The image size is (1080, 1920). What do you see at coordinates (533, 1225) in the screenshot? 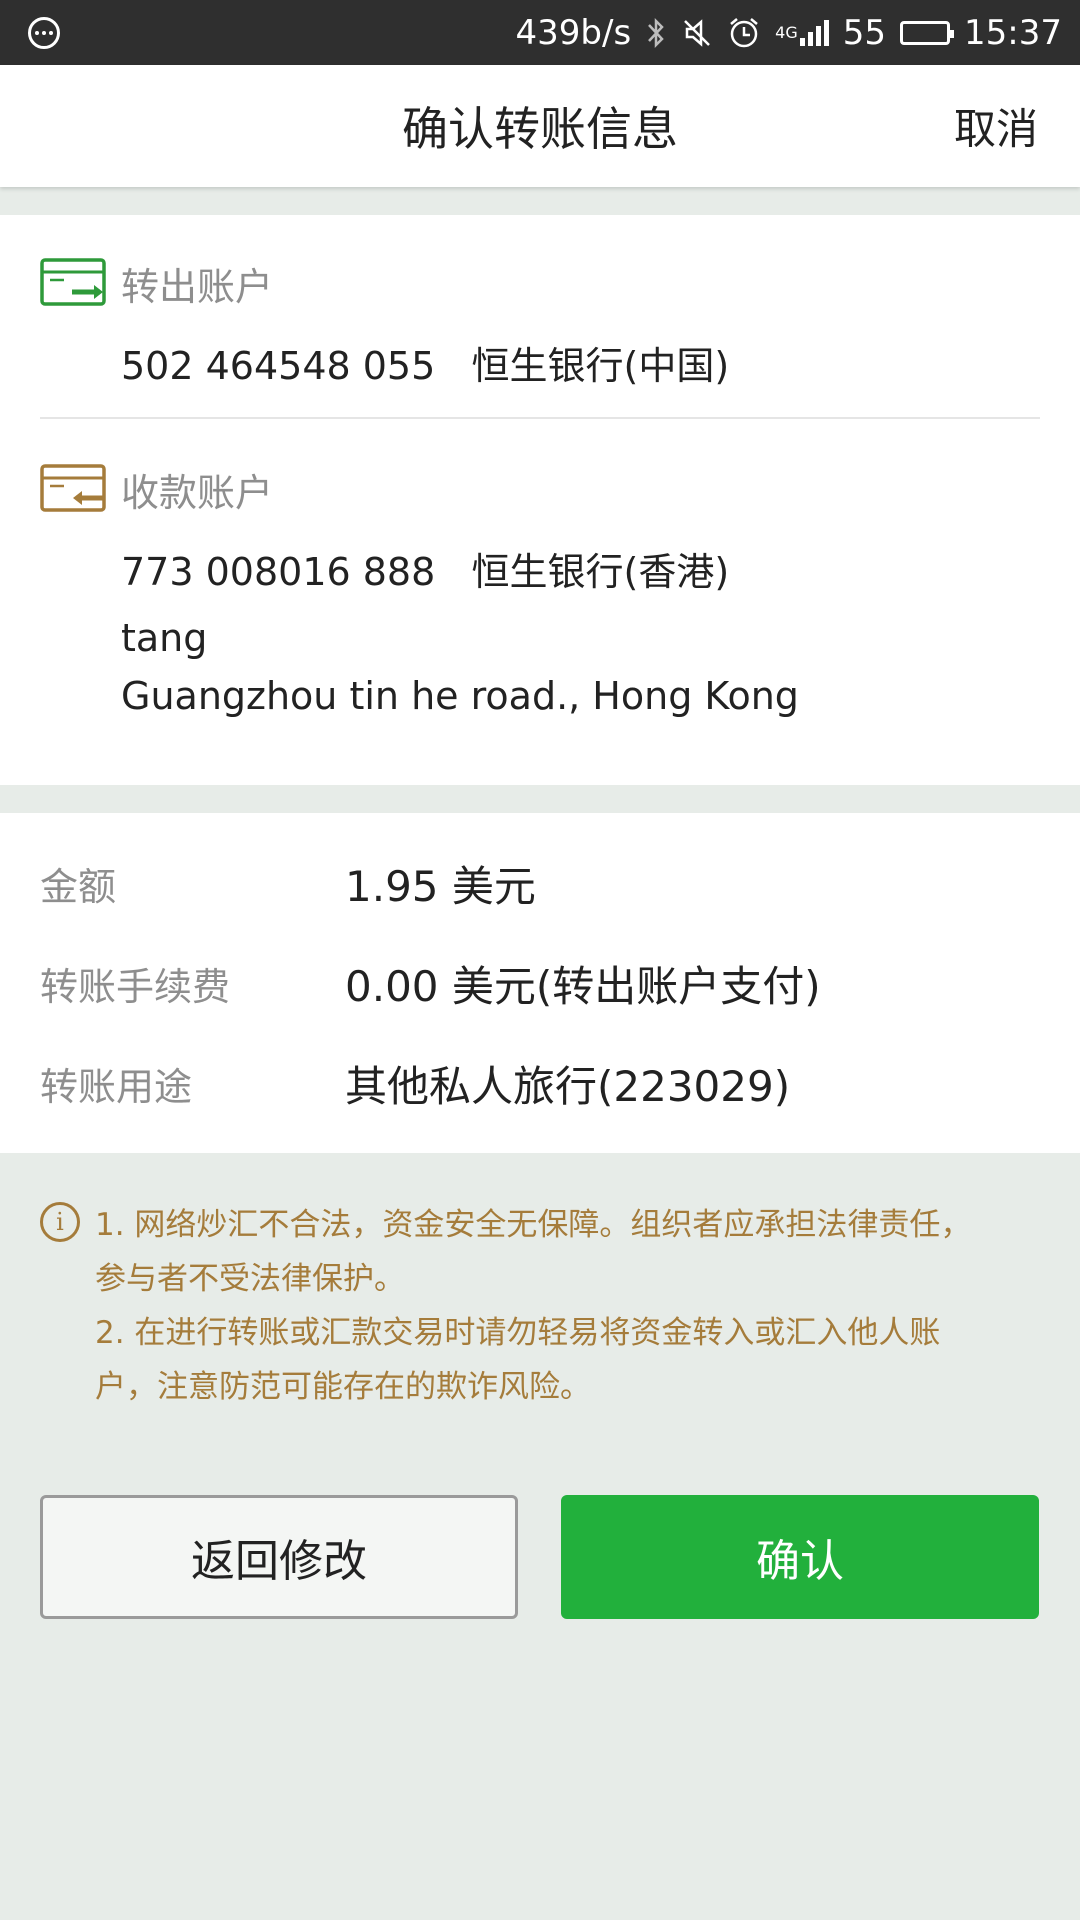
I see `notice-line: 1. 网络炒汇不合法，资金安全无保障。组织者应承担法律责任，` at bounding box center [533, 1225].